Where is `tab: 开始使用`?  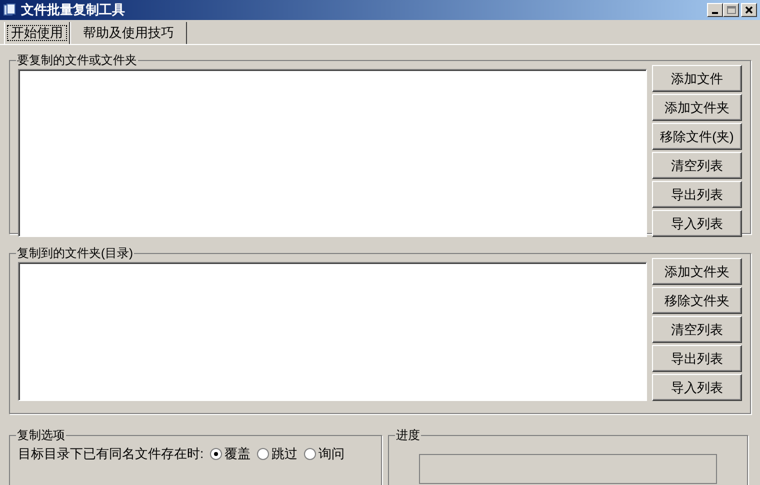 tab: 开始使用 is located at coordinates (37, 33).